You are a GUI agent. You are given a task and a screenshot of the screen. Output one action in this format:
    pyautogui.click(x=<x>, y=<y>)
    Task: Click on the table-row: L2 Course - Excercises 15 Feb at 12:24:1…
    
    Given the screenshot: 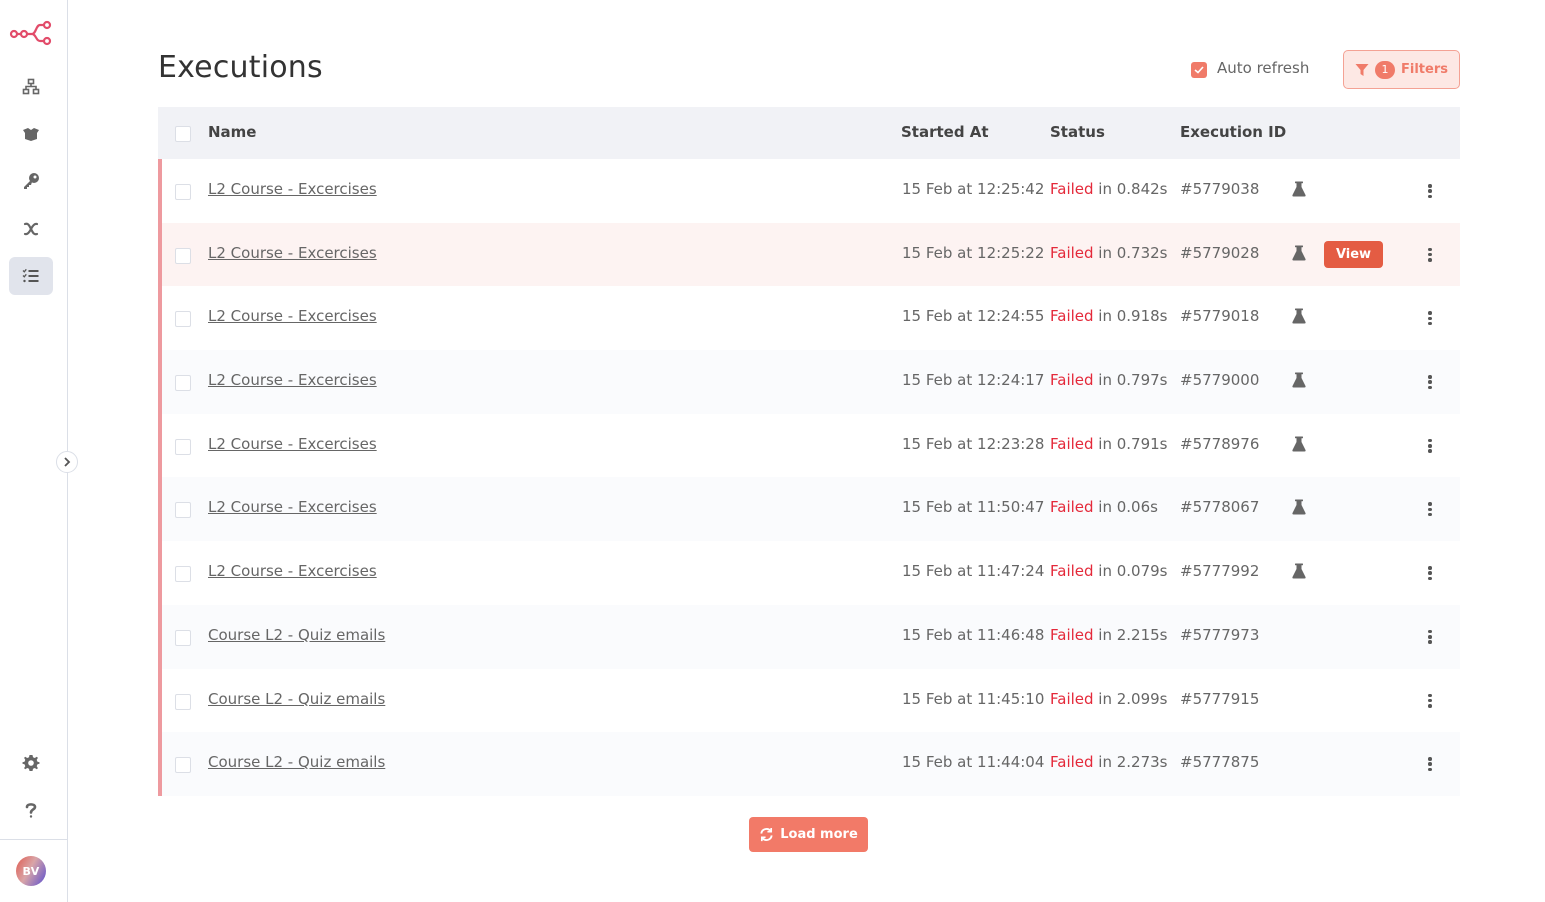 What is the action you would take?
    pyautogui.click(x=809, y=382)
    